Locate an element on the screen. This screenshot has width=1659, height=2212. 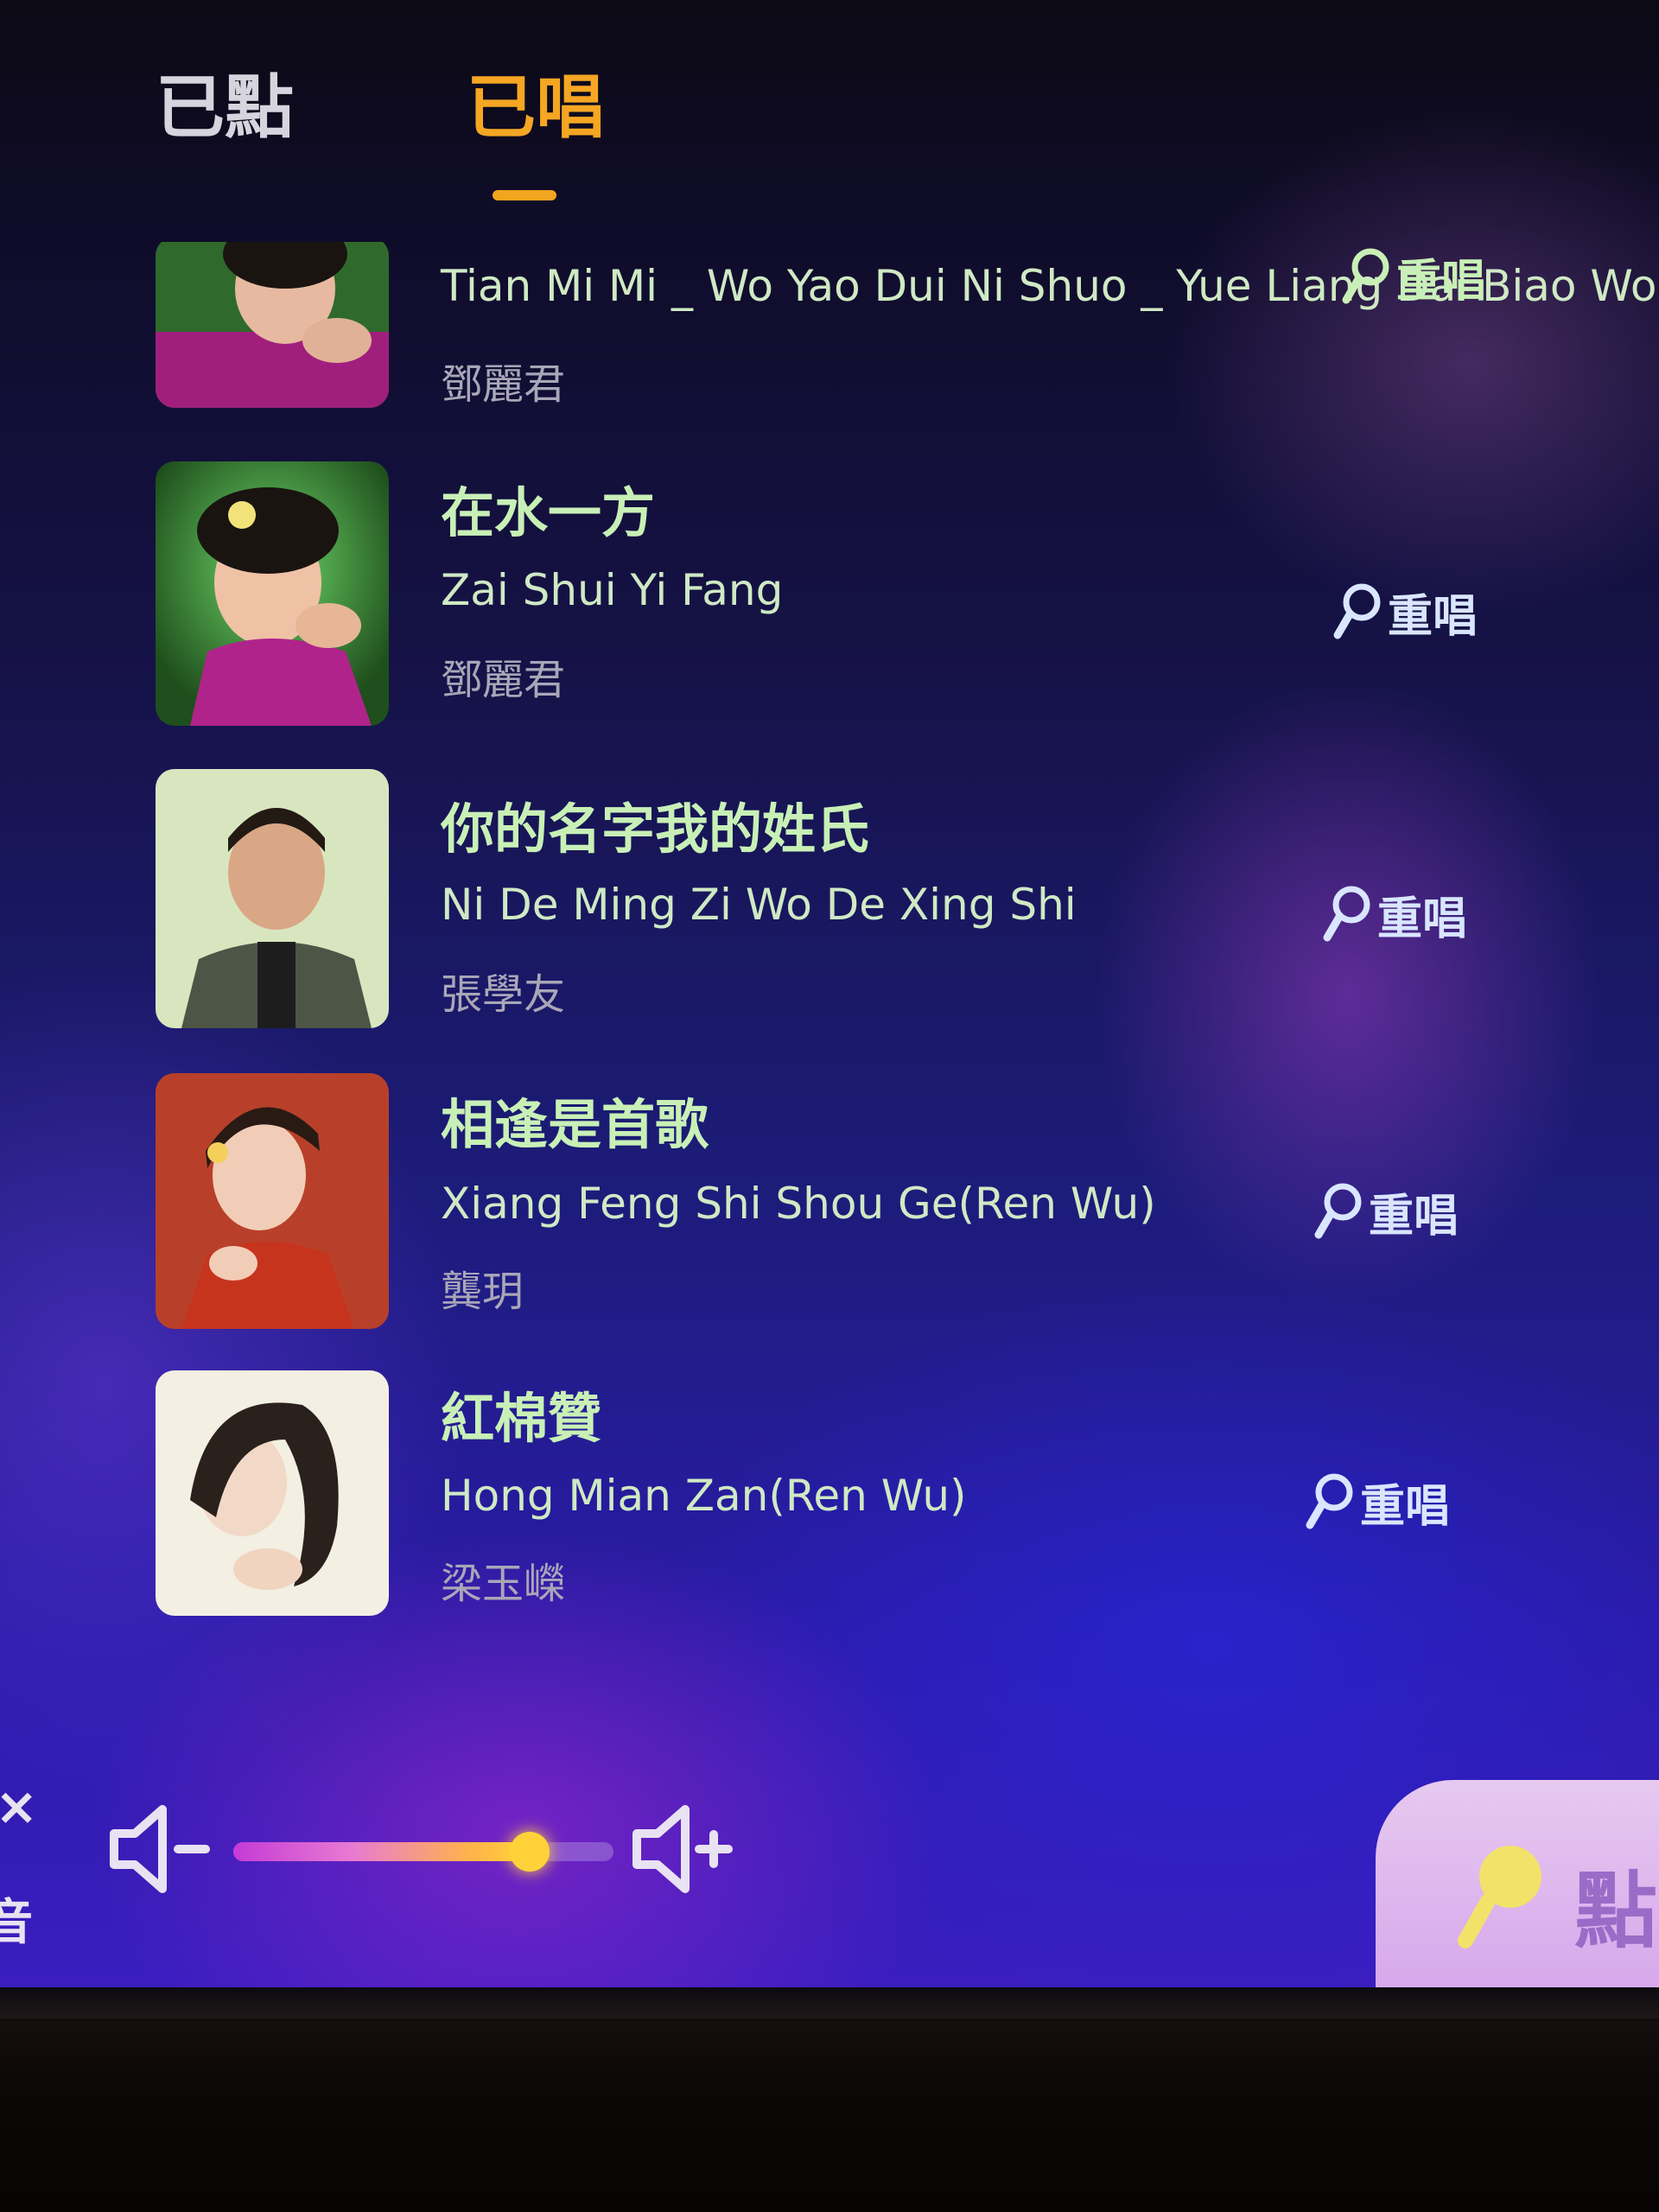
song-row: 紅棉贊 Hong Mian Zan(Ren Wu) 梁玉嶸 重唱 is located at coordinates (829, 1504).